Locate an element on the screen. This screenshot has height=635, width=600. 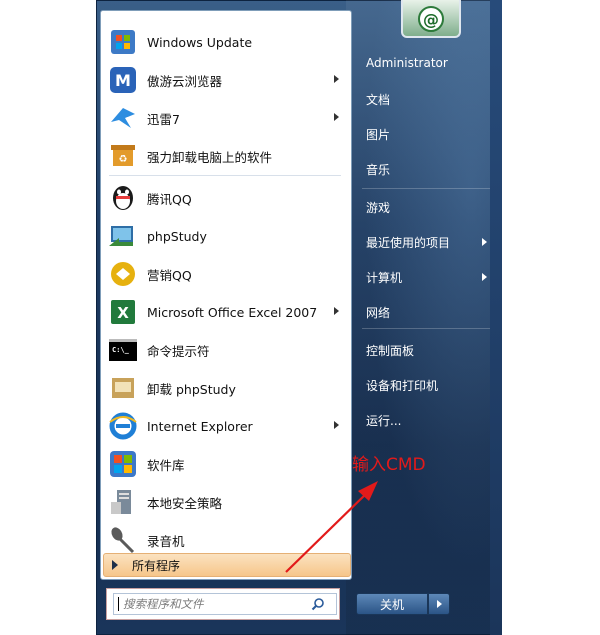
program-label: 强力卸载电脑上的软件 is located at coordinates (210, 157).